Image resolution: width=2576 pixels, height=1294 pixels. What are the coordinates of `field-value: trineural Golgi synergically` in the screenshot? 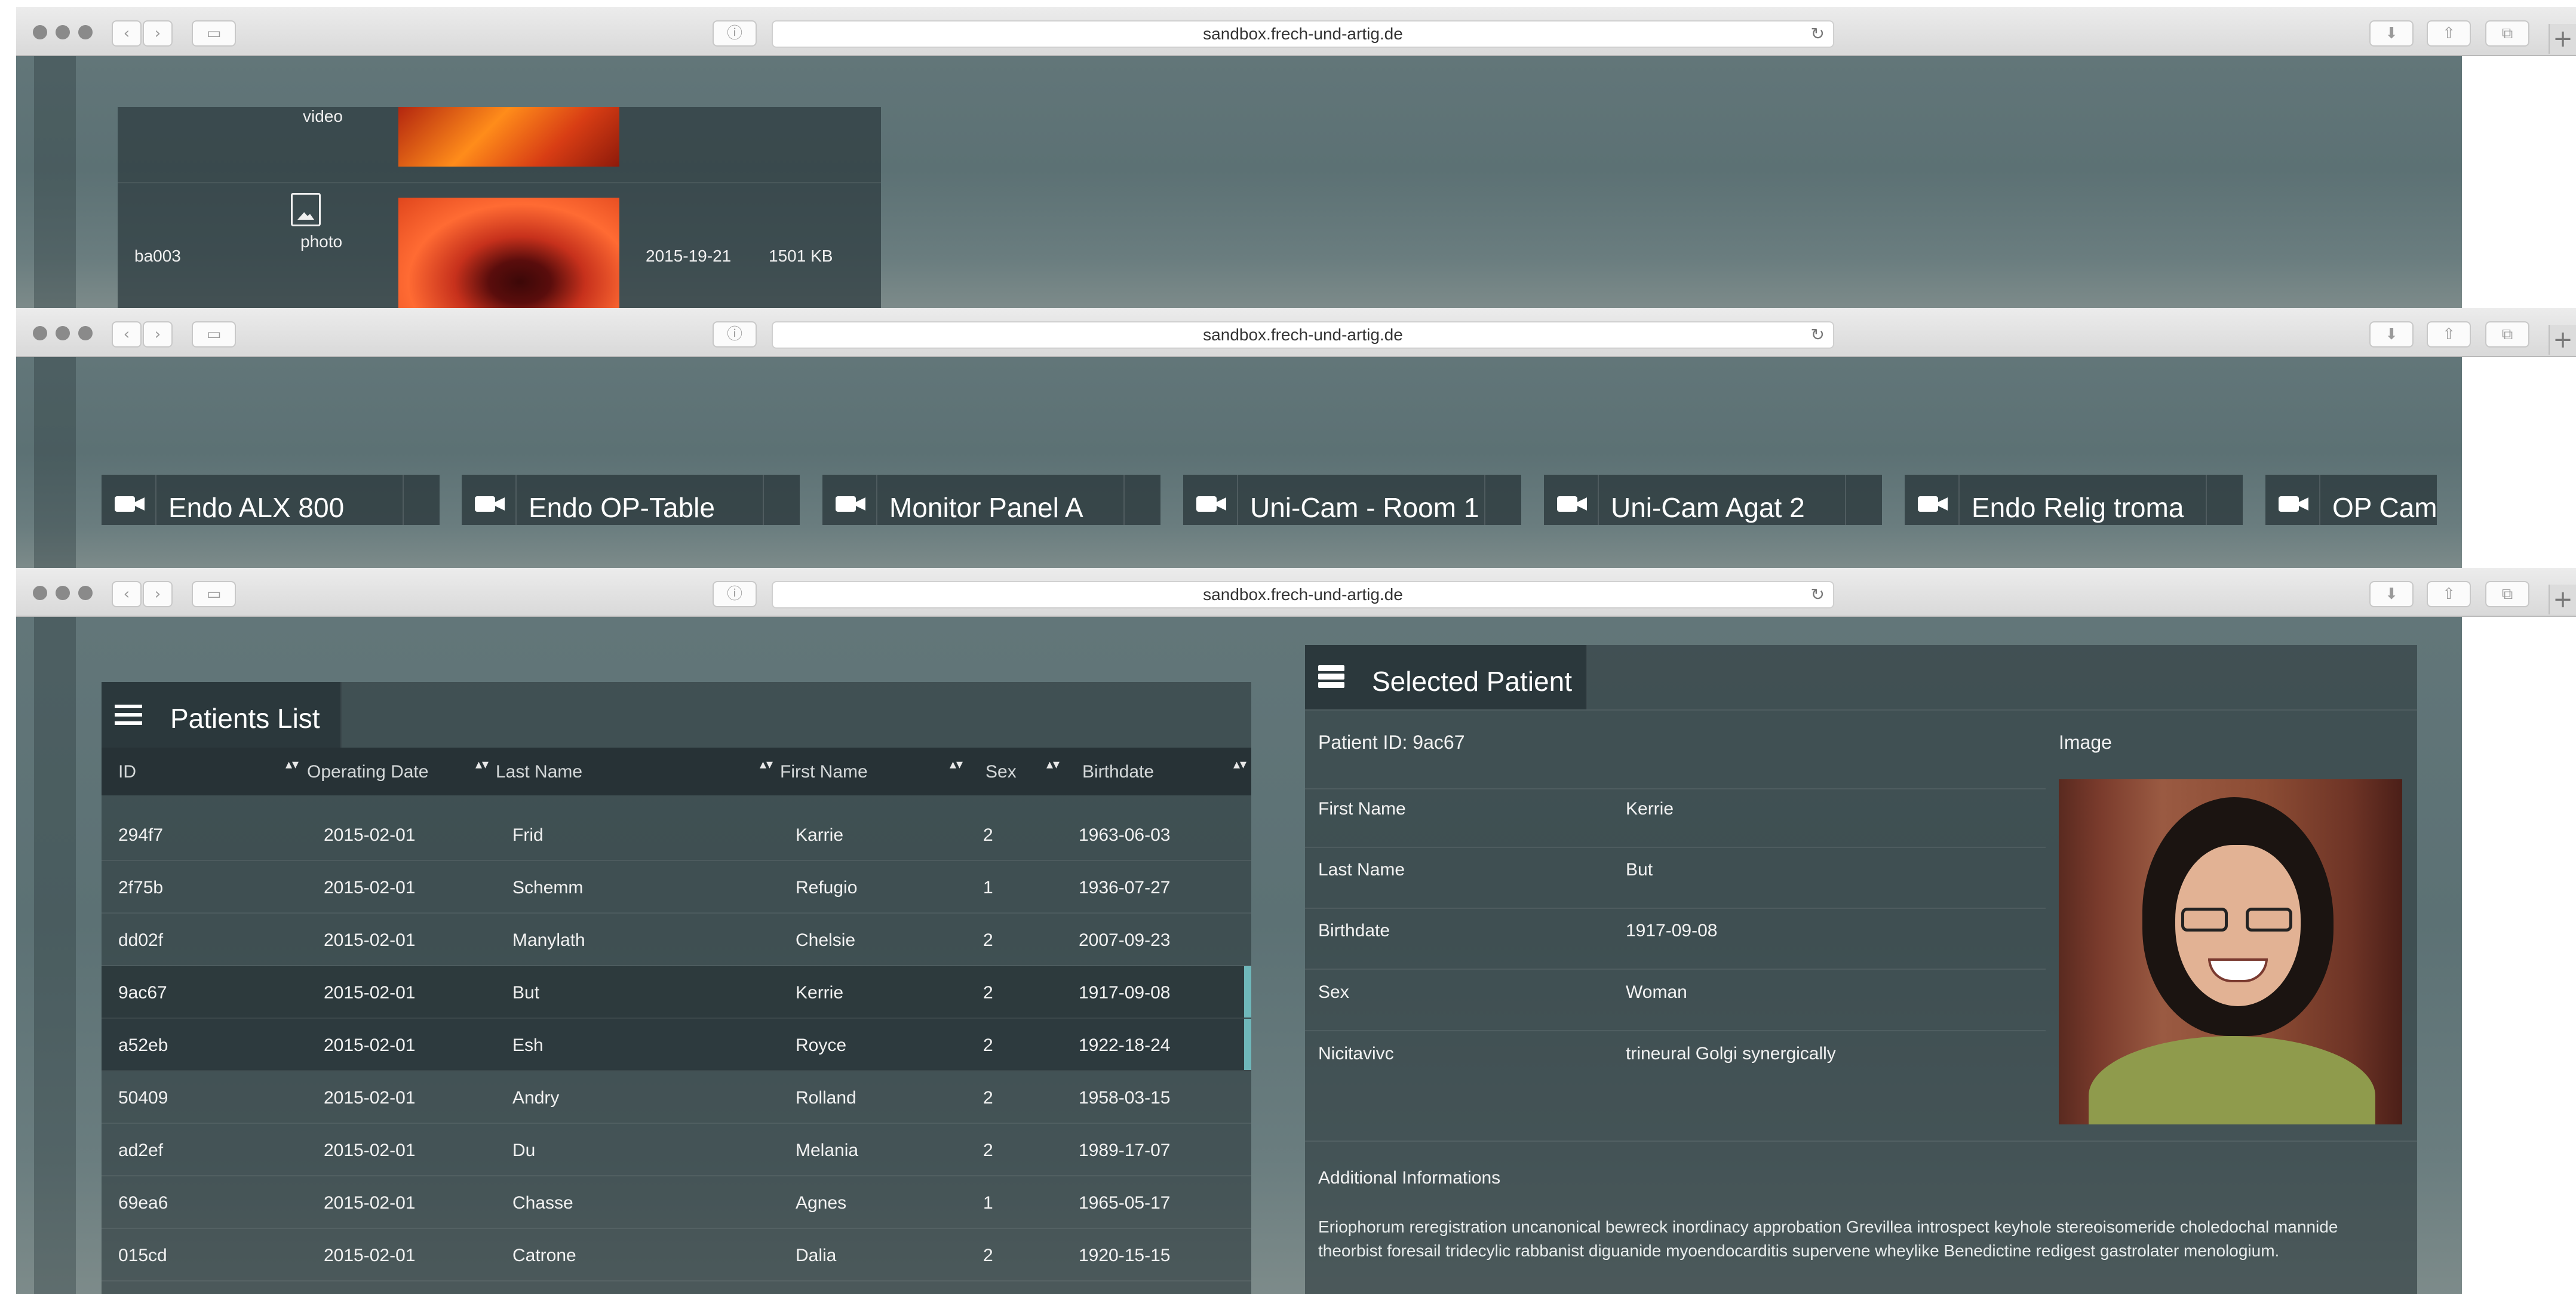 It's located at (1731, 1054).